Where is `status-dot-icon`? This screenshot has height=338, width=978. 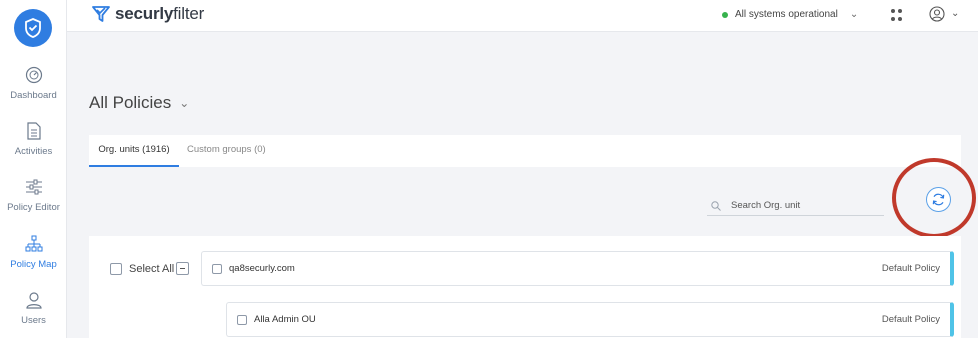 status-dot-icon is located at coordinates (725, 14).